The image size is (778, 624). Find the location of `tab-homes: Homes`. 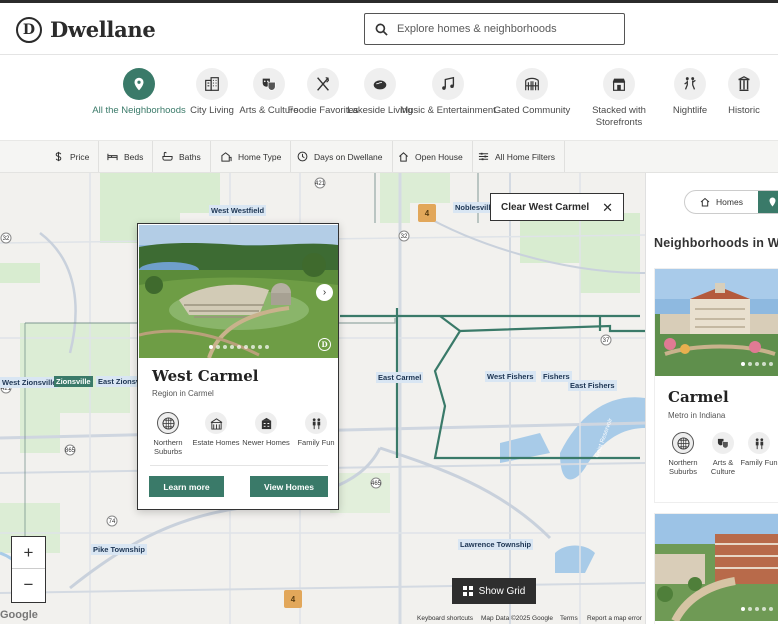

tab-homes: Homes is located at coordinates (721, 202).